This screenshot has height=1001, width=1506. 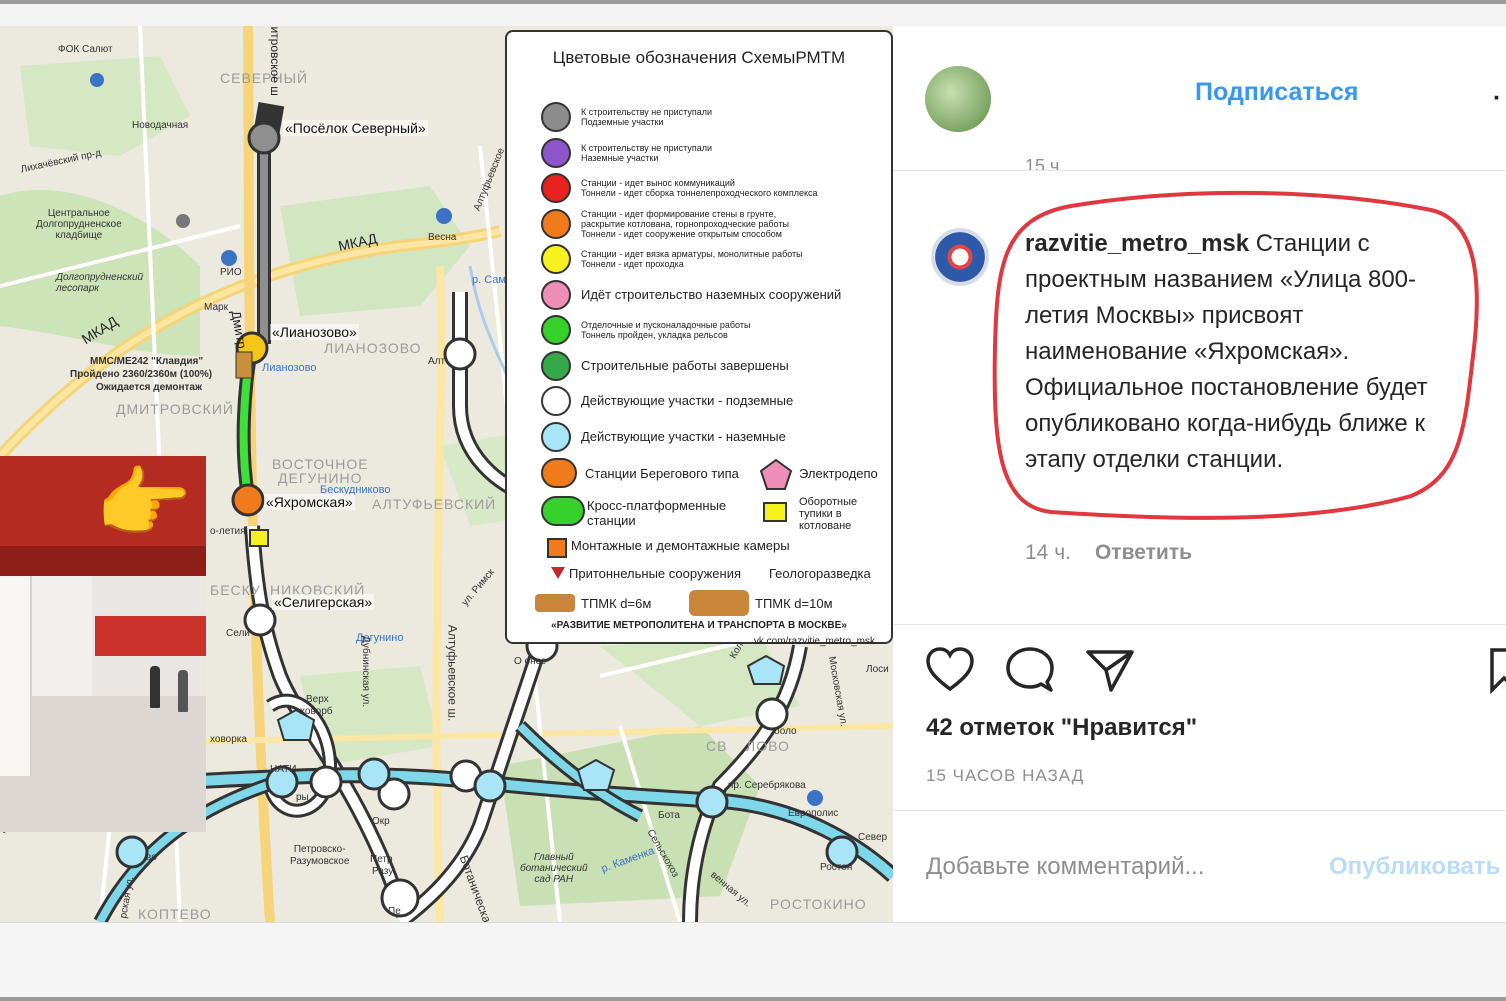 I want to click on more-options-icon: ·, so click(x=1497, y=98).